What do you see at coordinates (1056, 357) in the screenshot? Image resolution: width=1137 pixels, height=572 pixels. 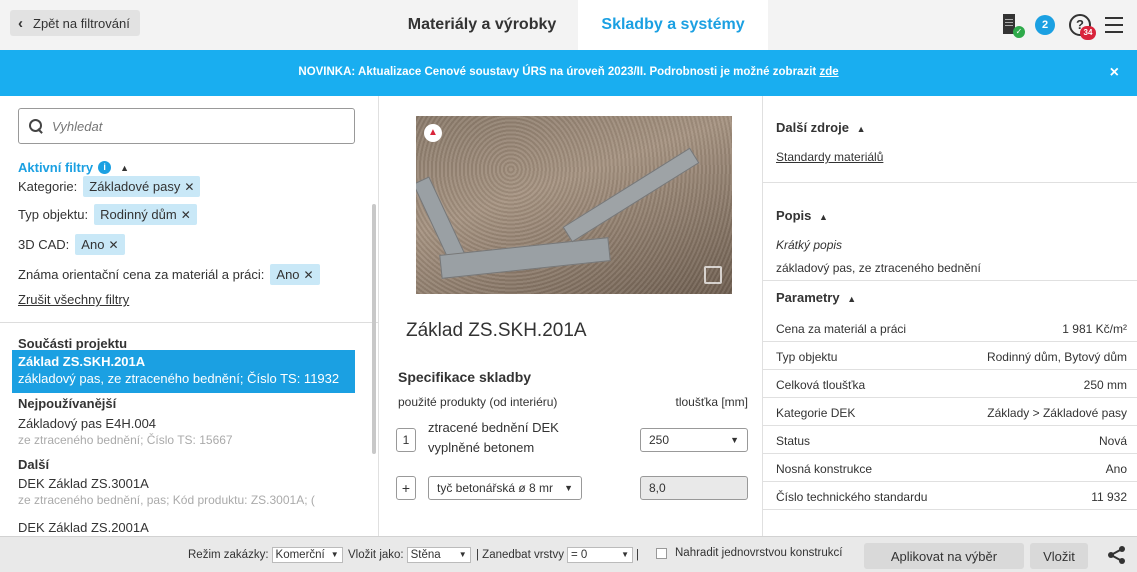 I see `param-value: Rodinný dům, Bytový dům` at bounding box center [1056, 357].